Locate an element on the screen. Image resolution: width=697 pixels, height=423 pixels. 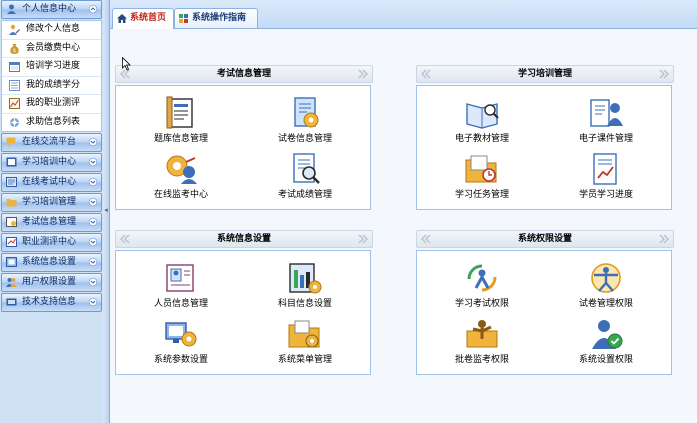
sidebar-item-label: 培训学习进度 is located at coordinates (53, 66).